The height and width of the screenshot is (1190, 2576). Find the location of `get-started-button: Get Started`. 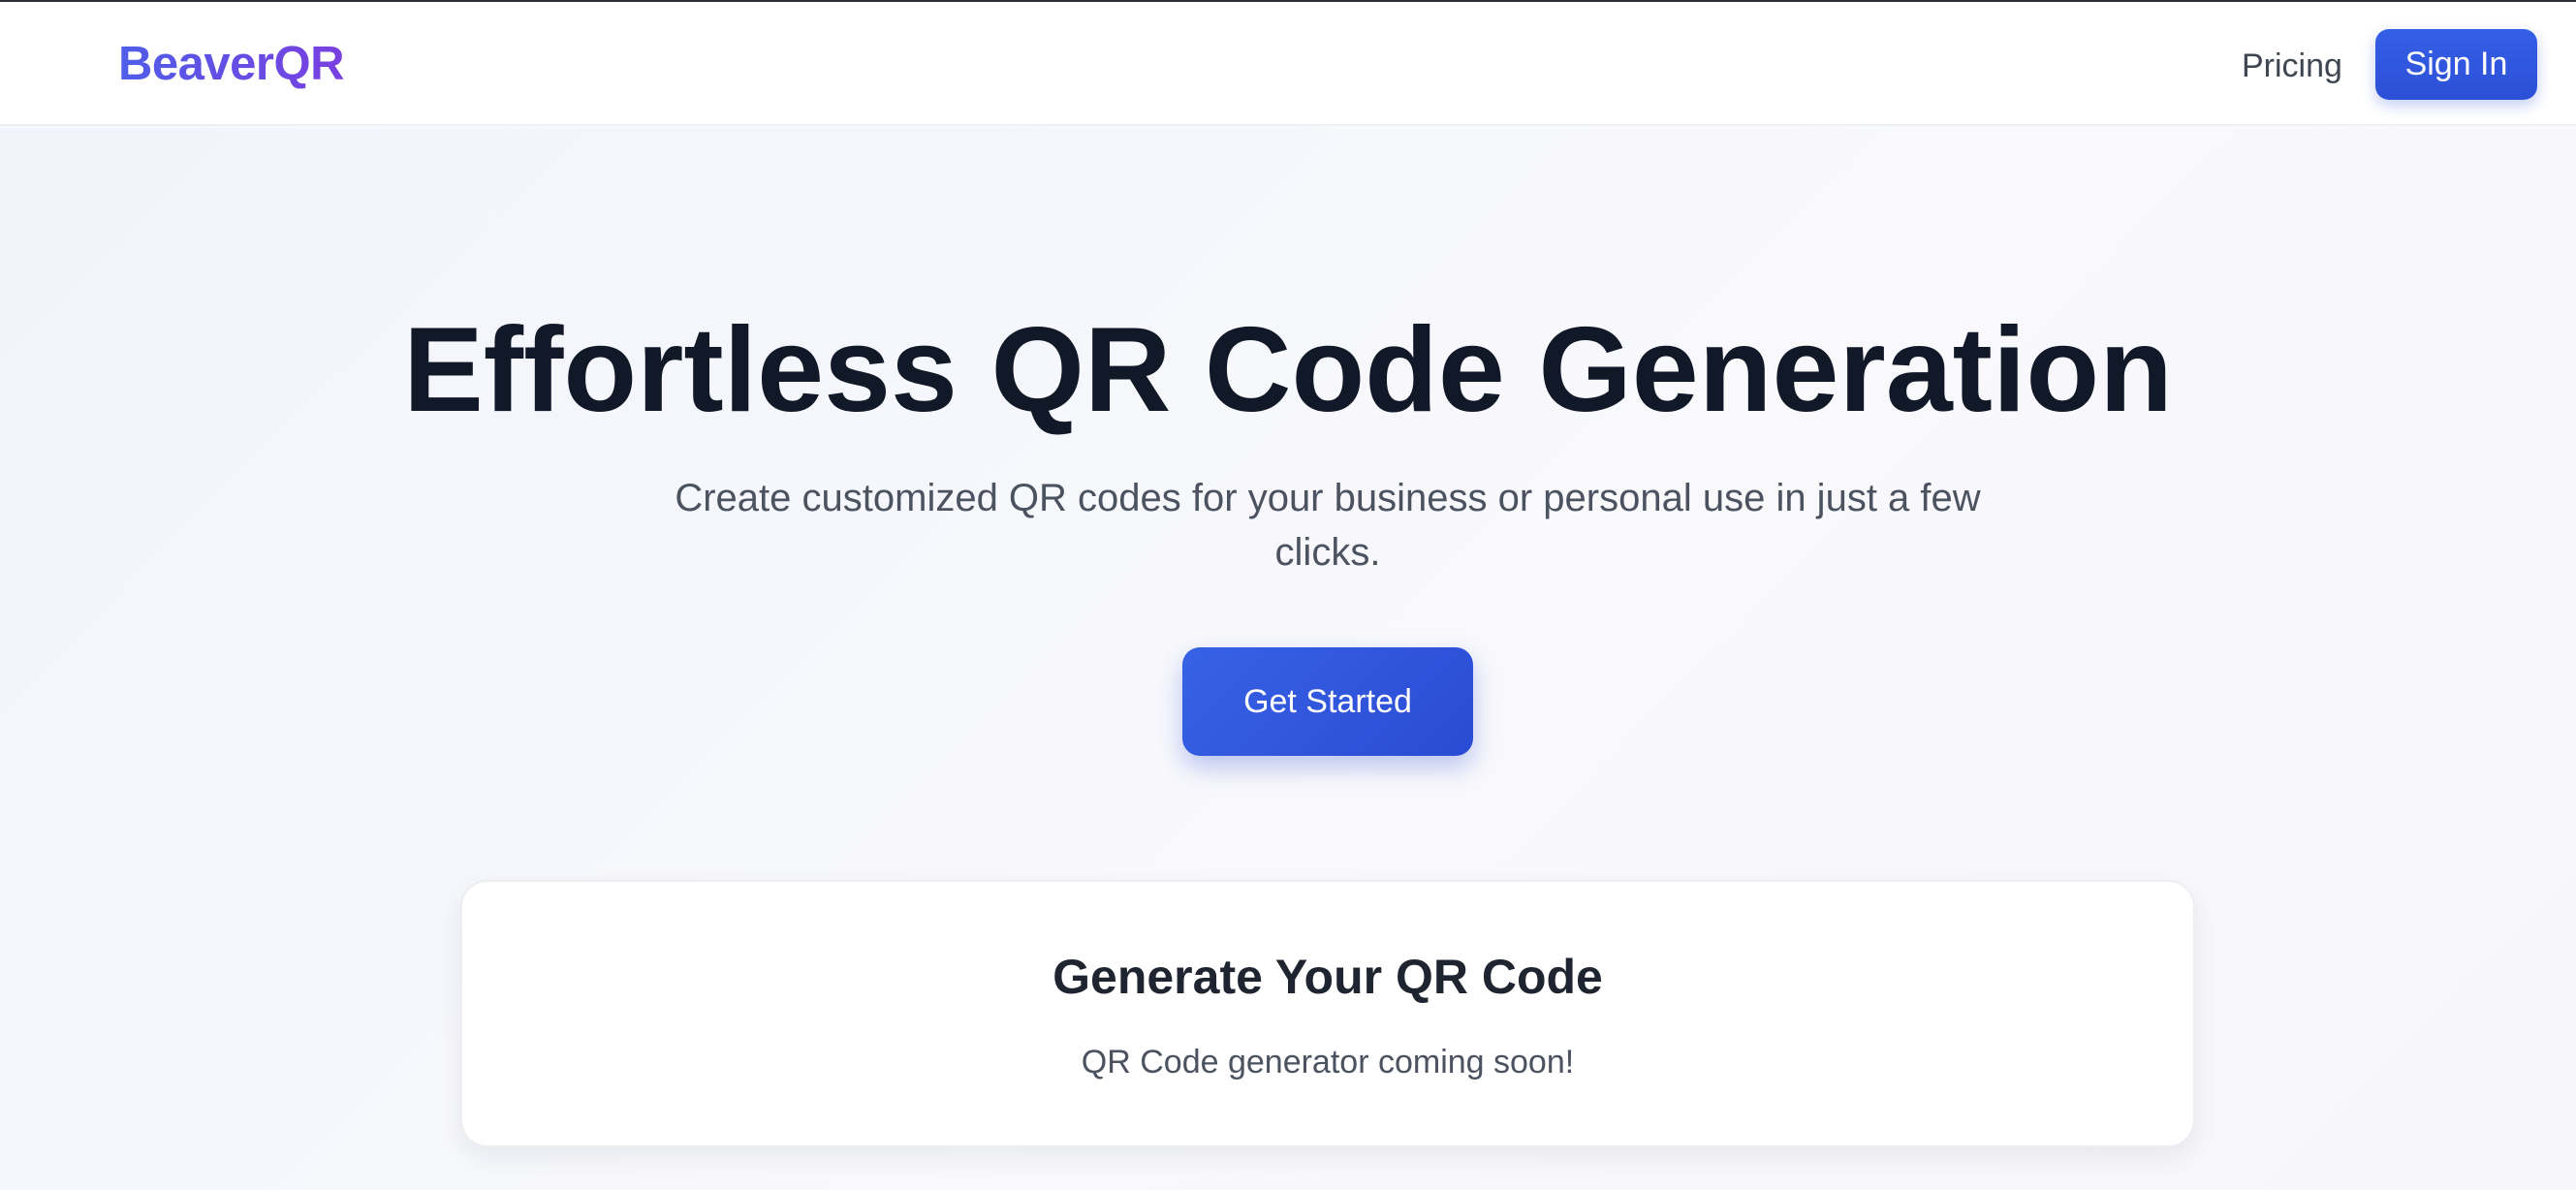

get-started-button: Get Started is located at coordinates (1327, 701).